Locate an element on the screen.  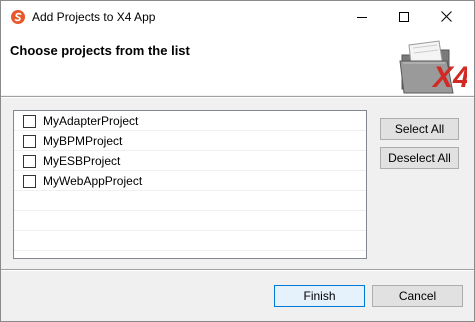
title-bar: Add Projects to X4 App is located at coordinates (237, 16).